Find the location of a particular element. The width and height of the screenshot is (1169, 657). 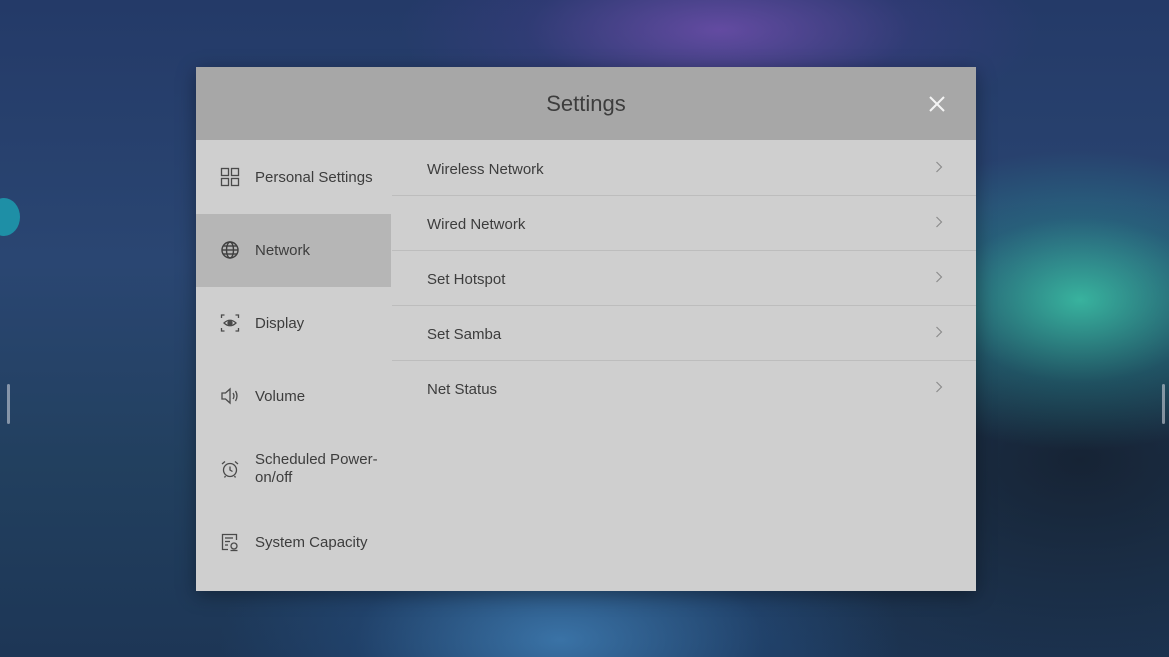

menu-row-net-status: Net Status is located at coordinates (684, 388).